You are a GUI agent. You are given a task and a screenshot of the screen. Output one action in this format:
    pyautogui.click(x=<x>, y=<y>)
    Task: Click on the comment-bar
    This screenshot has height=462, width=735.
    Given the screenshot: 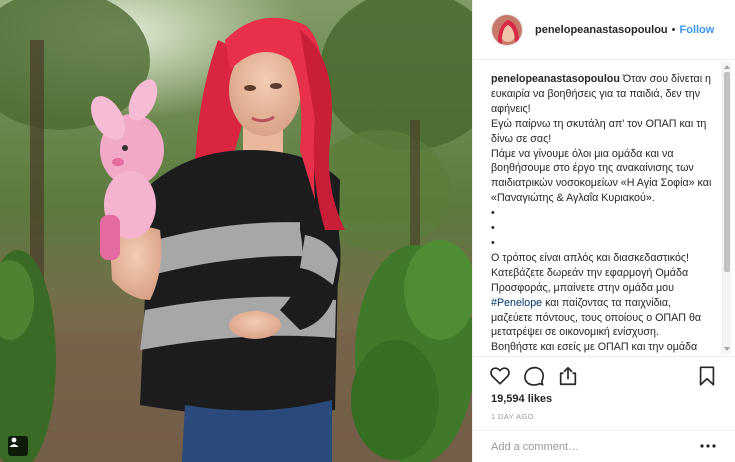 What is the action you would take?
    pyautogui.click(x=604, y=446)
    